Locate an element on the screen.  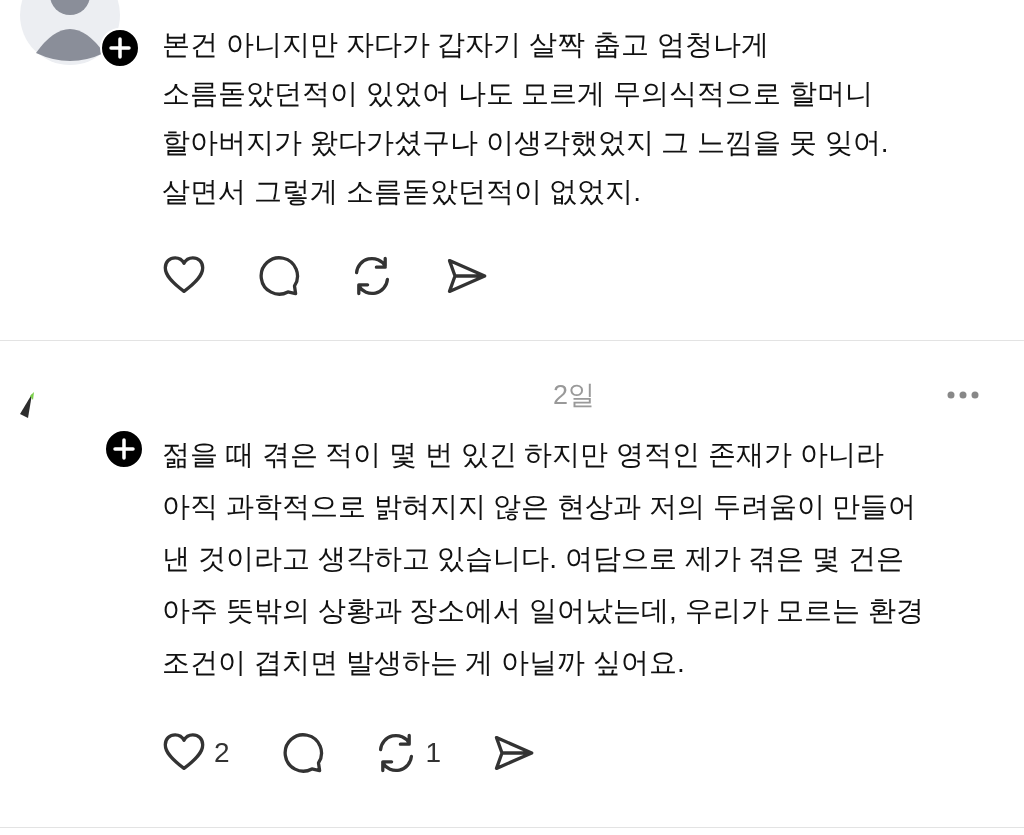
post-time: 2일 is located at coordinates (574, 395).